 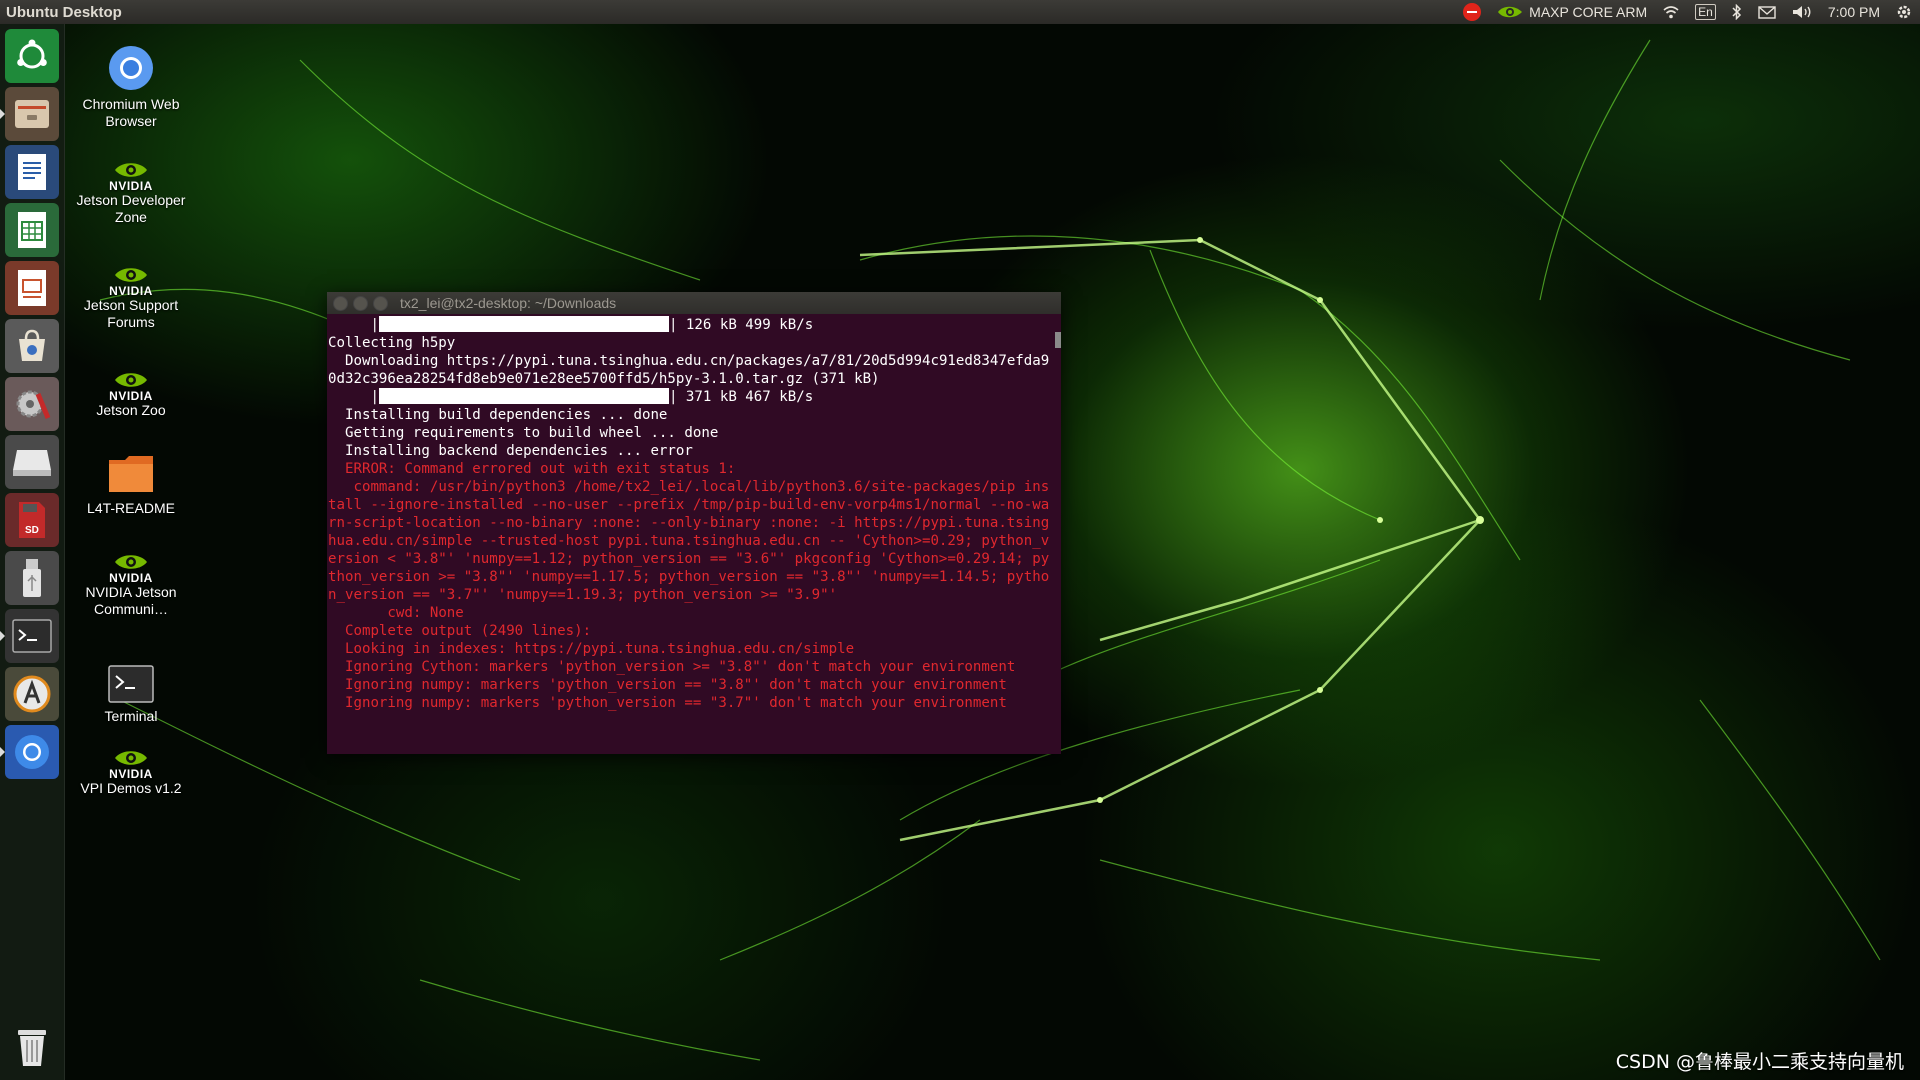 I want to click on desktop-icon-jetson-support-forums: NVIDIA Jetson Support Forums, so click(x=131, y=298).